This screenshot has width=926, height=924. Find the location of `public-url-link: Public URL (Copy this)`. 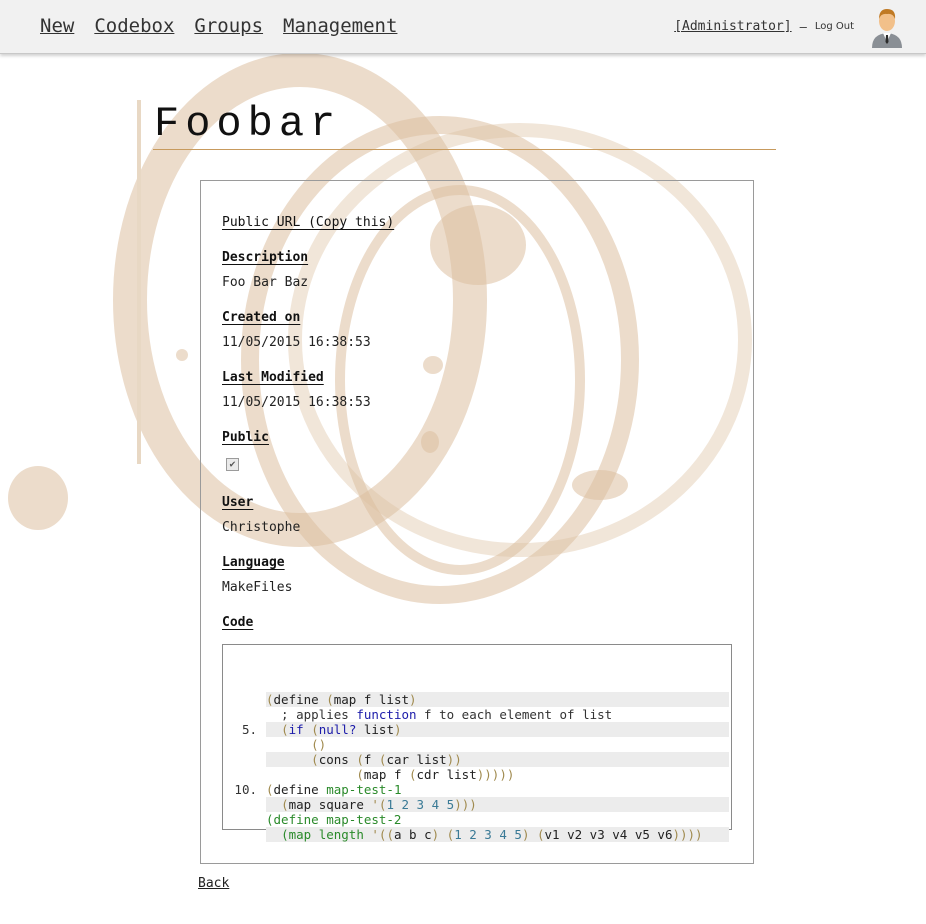

public-url-link: Public URL (Copy this) is located at coordinates (308, 222).